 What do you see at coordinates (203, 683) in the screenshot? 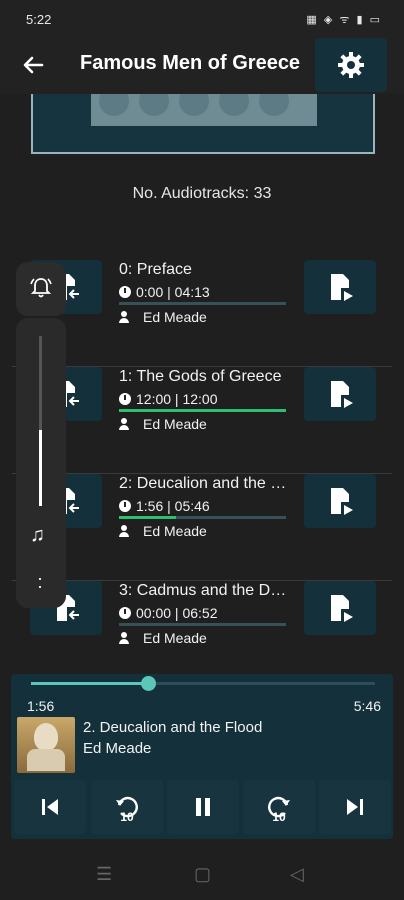
I see `seek-bar` at bounding box center [203, 683].